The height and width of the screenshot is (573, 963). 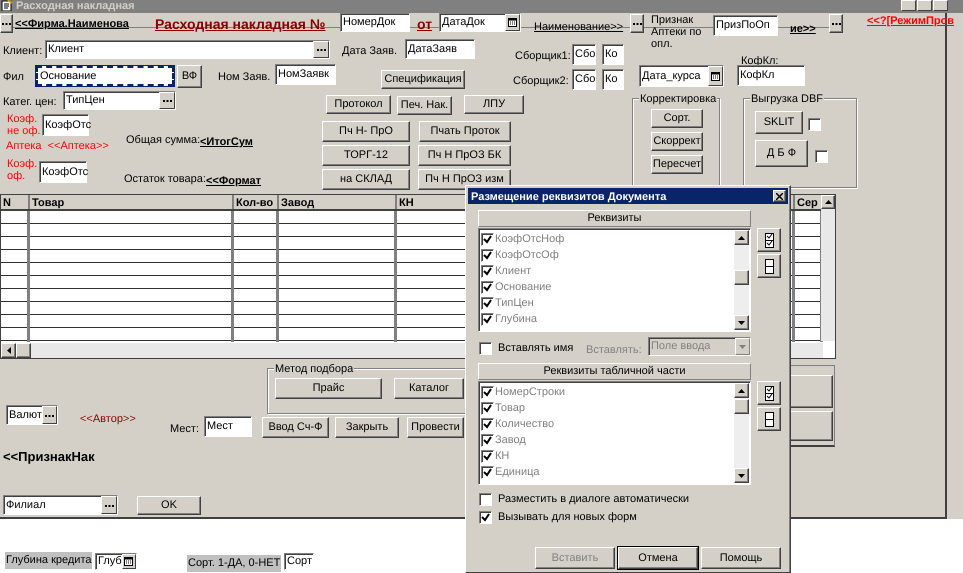 What do you see at coordinates (60, 505) in the screenshot?
I see `input-field: Филиал` at bounding box center [60, 505].